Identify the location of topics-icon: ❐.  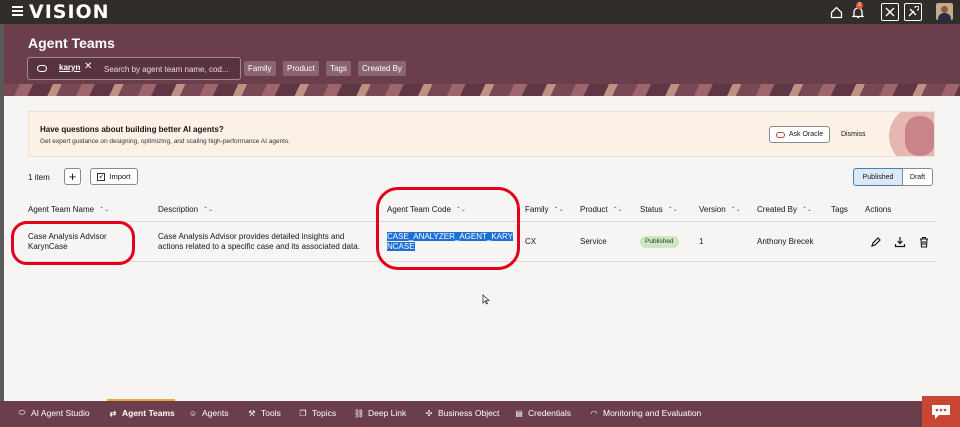
(303, 413).